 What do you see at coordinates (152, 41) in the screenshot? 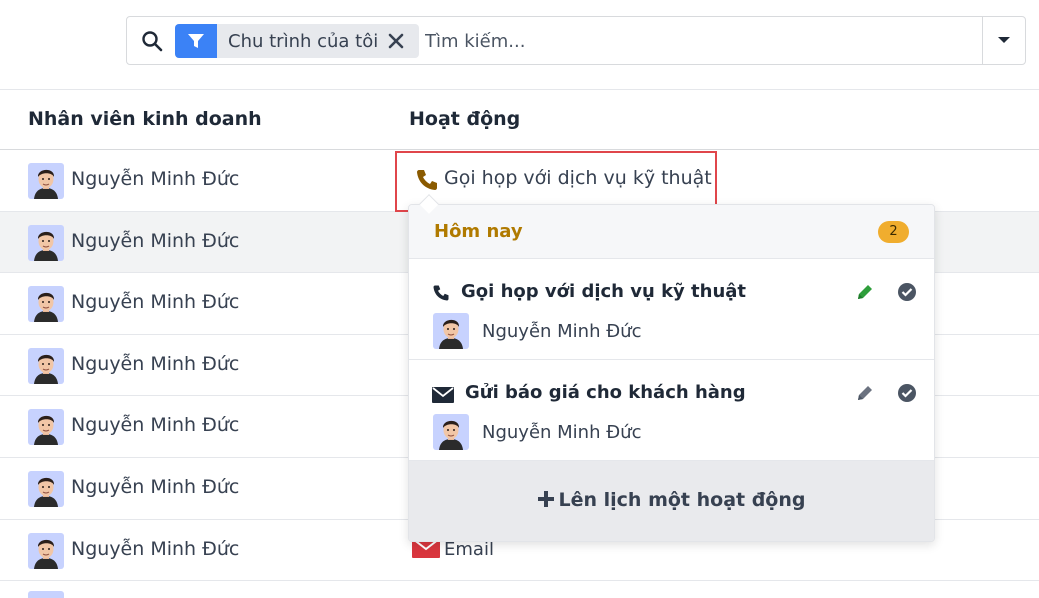
I see `search-icon` at bounding box center [152, 41].